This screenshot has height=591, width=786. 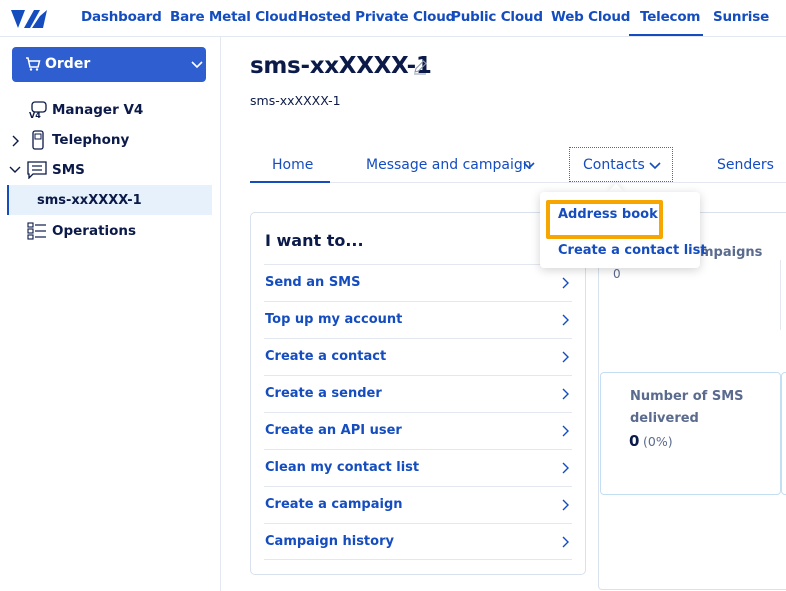 What do you see at coordinates (617, 274) in the screenshot?
I see `campaigns-stat-value: 0` at bounding box center [617, 274].